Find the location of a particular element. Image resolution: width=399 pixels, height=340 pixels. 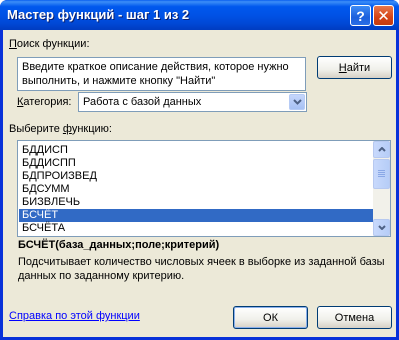

function-help-link: Справка по этой функции is located at coordinates (74, 316).